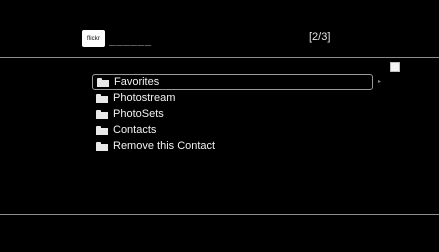 The height and width of the screenshot is (252, 439). I want to click on username-placeholder: ______, so click(130, 39).